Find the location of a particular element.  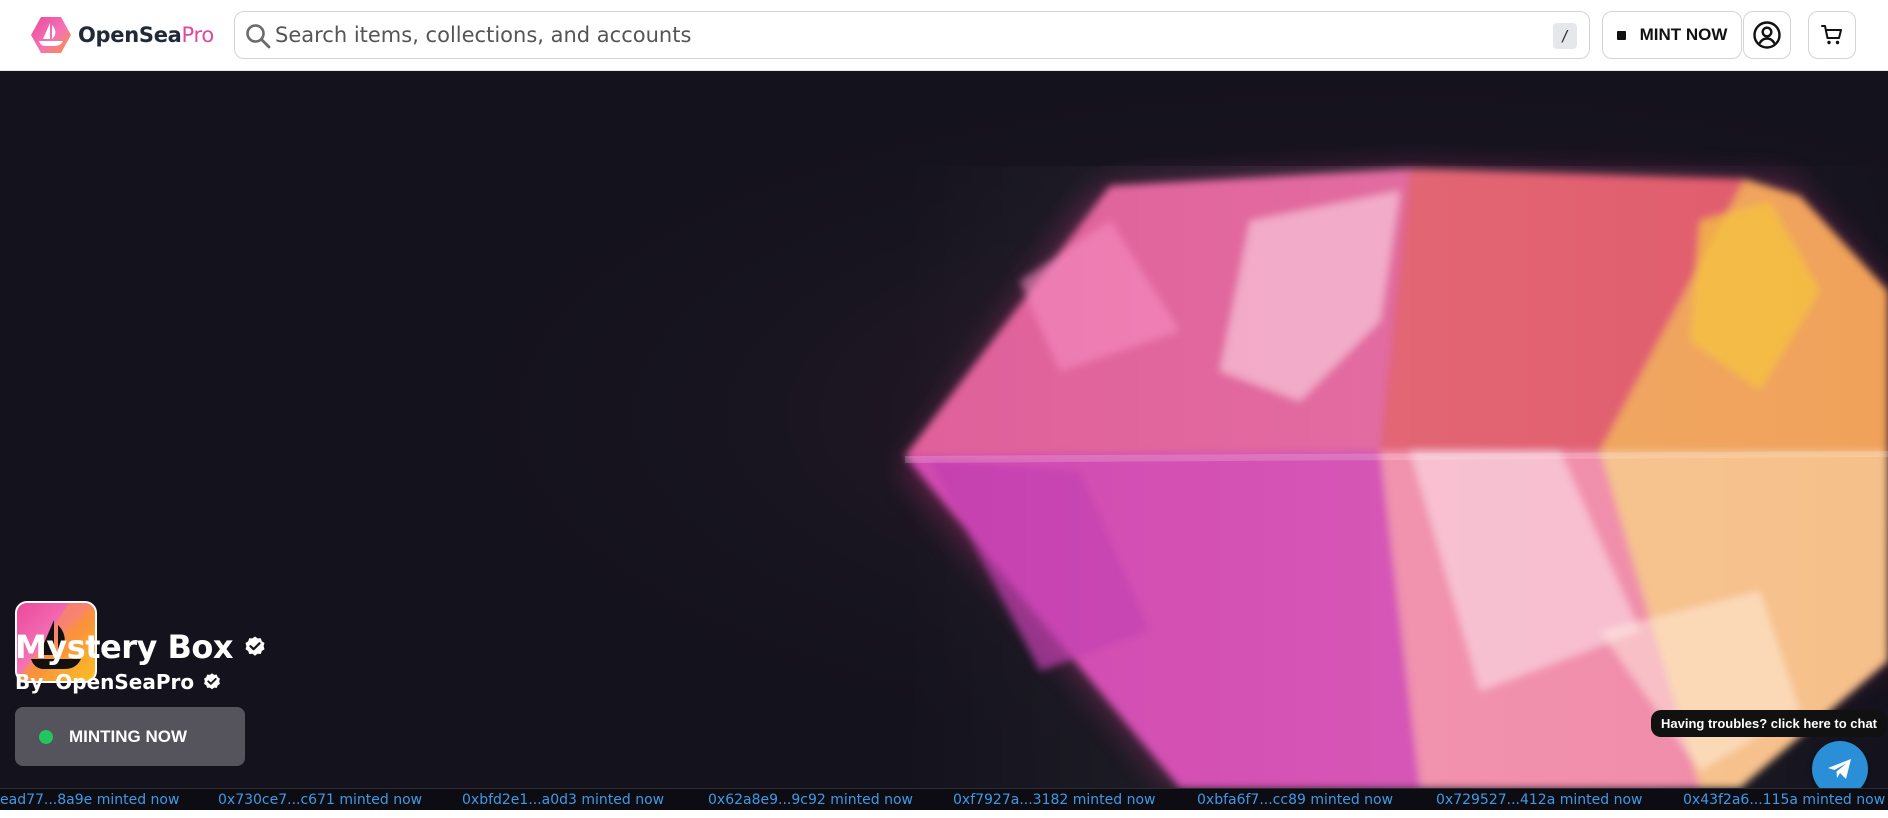

telegram-send-icon is located at coordinates (1839, 769).